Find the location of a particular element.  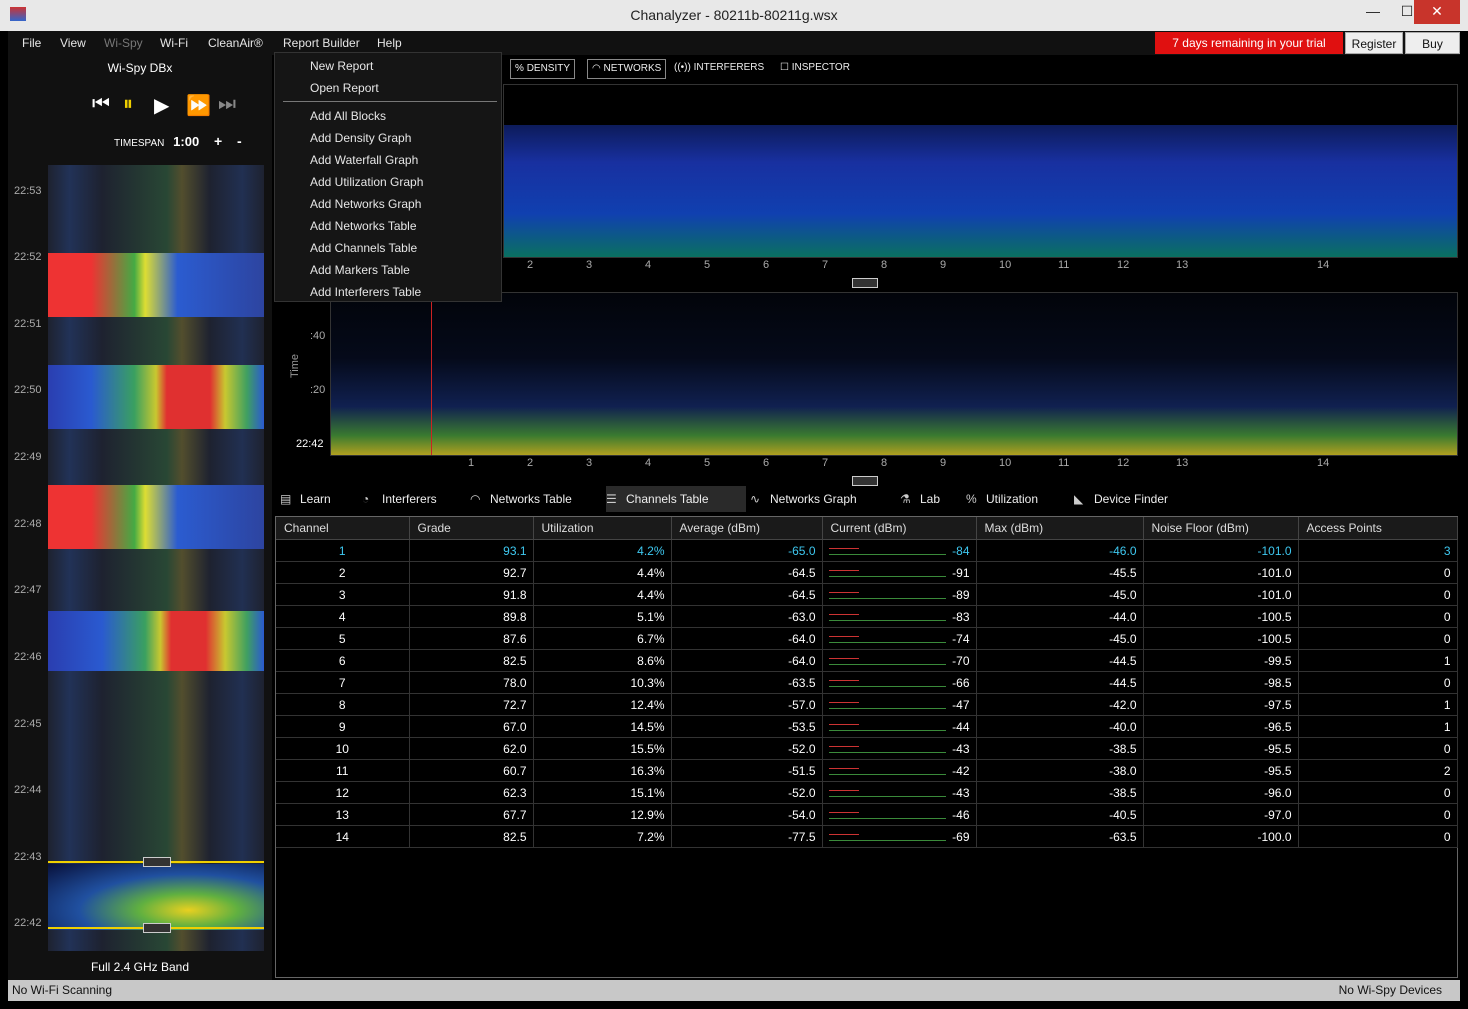

time-cursor-line is located at coordinates (431, 374).